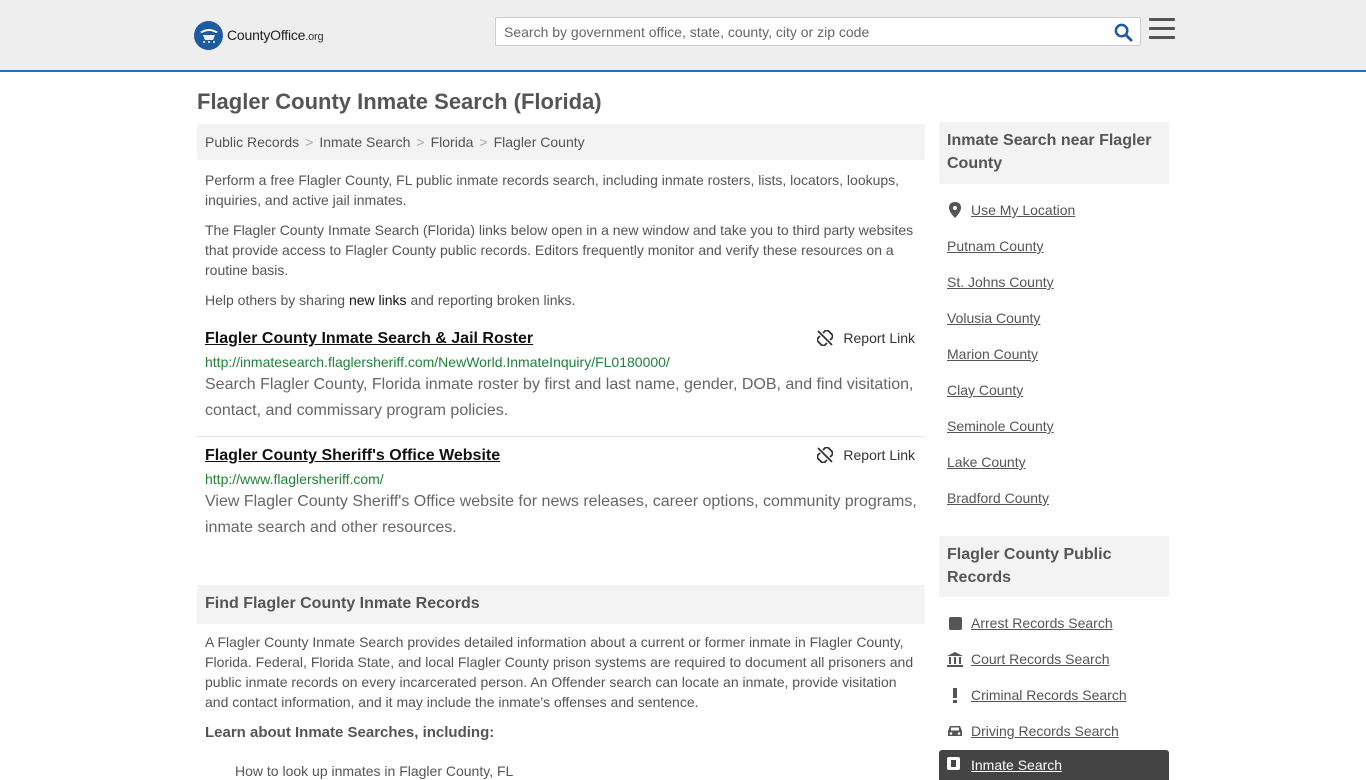  Describe the element at coordinates (1042, 623) in the screenshot. I see `arrest-records-link: Arrest Records Search` at that location.